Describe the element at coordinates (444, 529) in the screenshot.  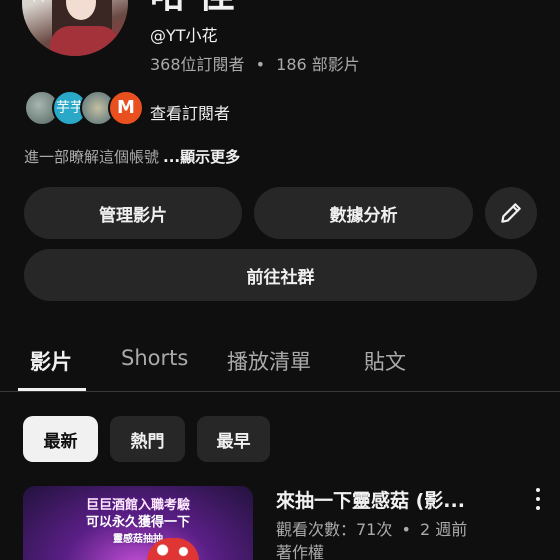
I see `video-age: 2 週前` at that location.